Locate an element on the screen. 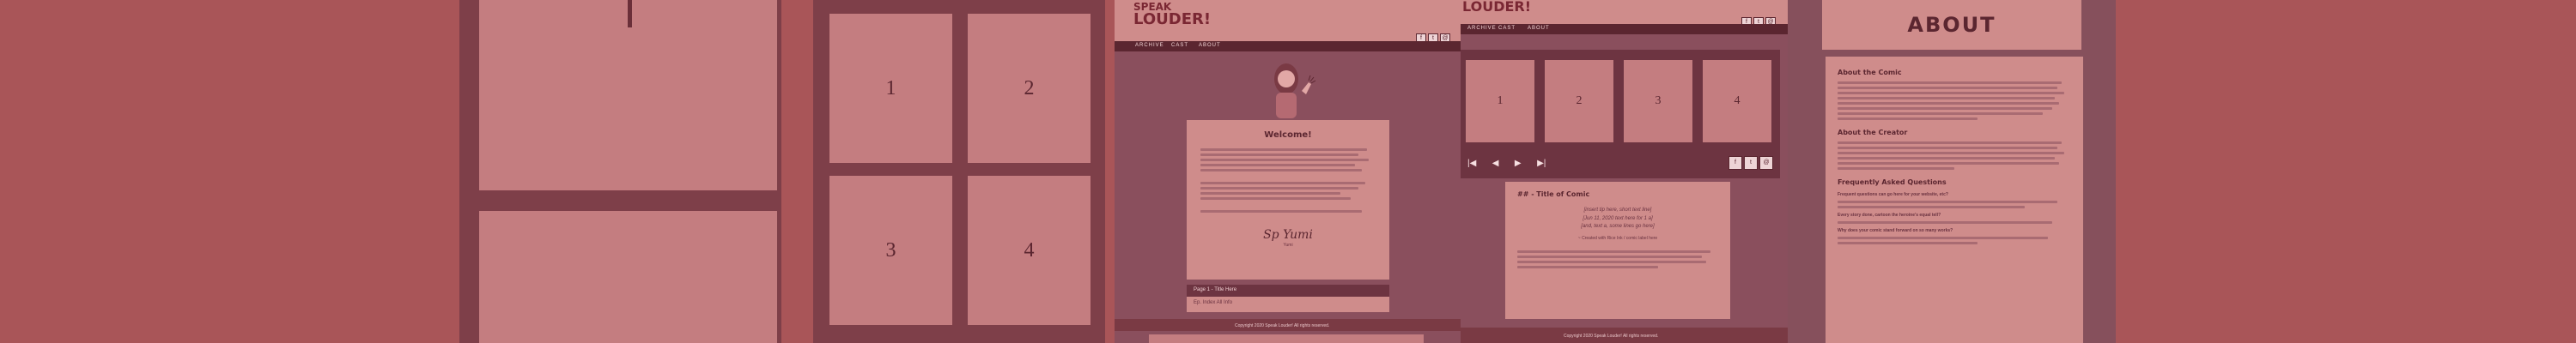 This screenshot has height=343, width=2576. email-icon: @ is located at coordinates (1766, 163).